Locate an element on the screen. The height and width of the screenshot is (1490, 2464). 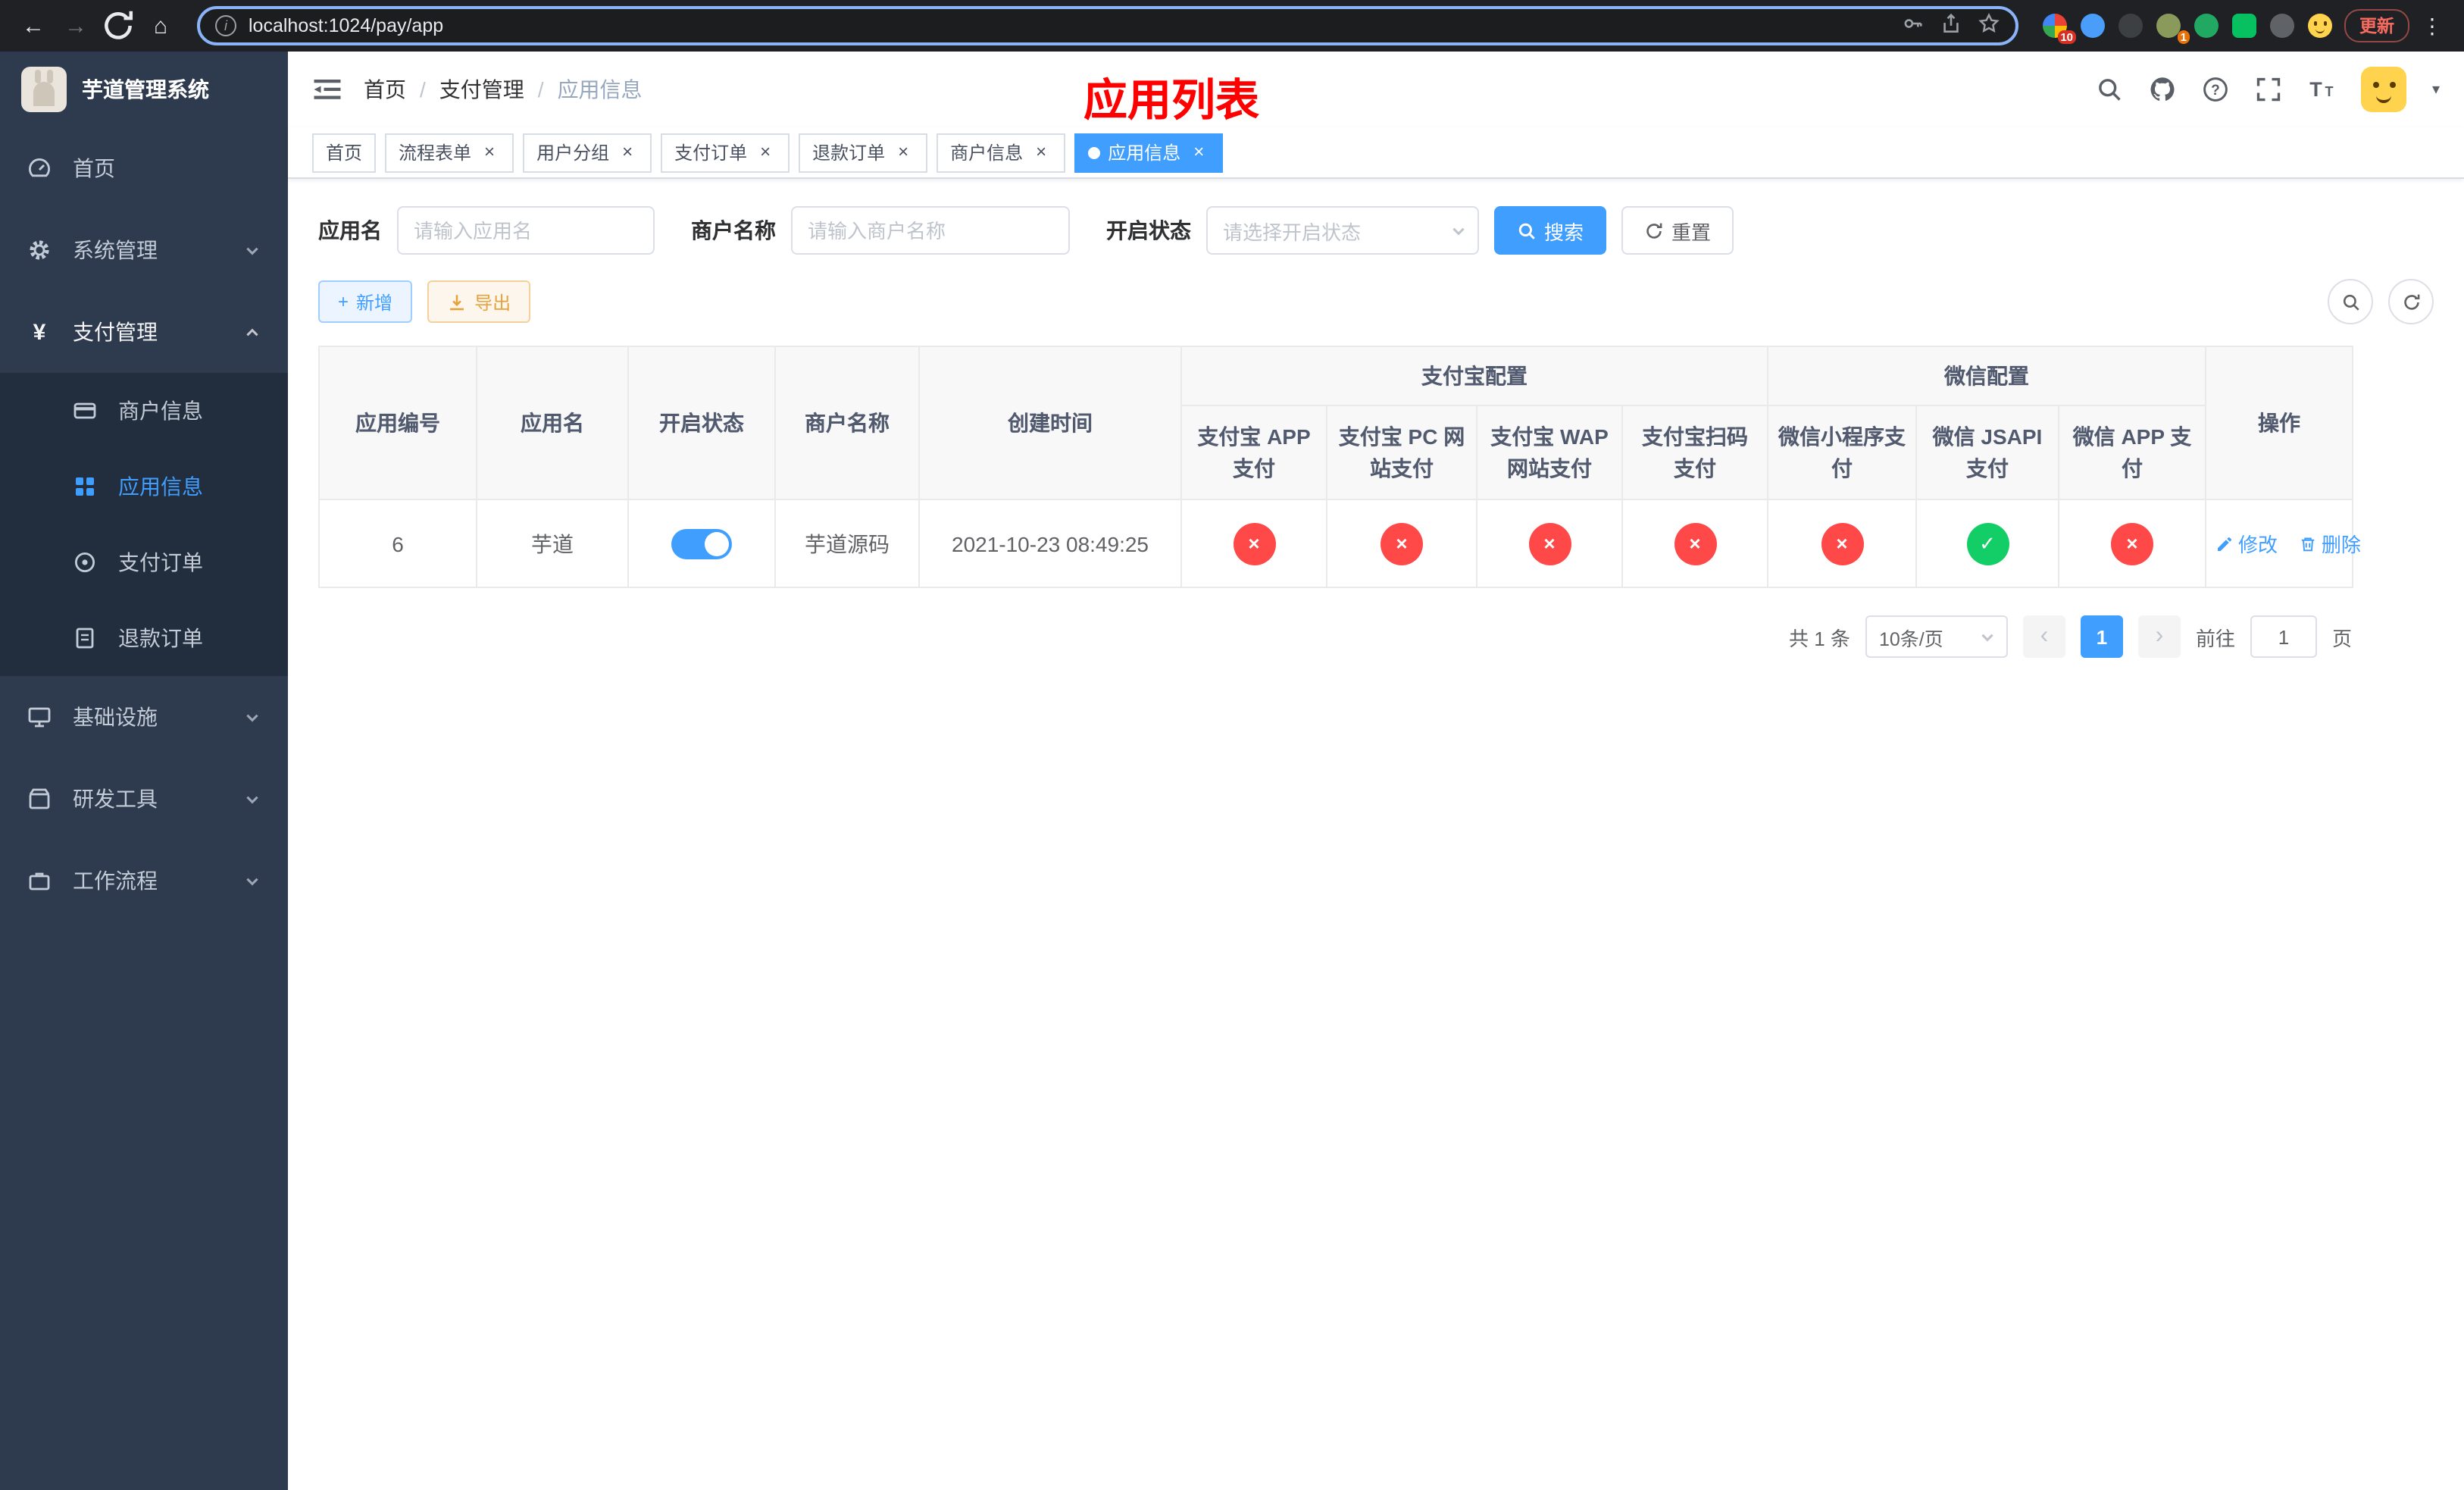
share-icon is located at coordinates (1951, 26).